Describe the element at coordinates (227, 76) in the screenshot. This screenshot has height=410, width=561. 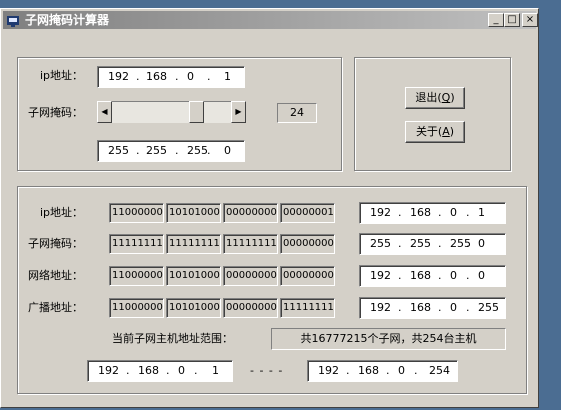
I see `ip-octet-4: 1` at that location.